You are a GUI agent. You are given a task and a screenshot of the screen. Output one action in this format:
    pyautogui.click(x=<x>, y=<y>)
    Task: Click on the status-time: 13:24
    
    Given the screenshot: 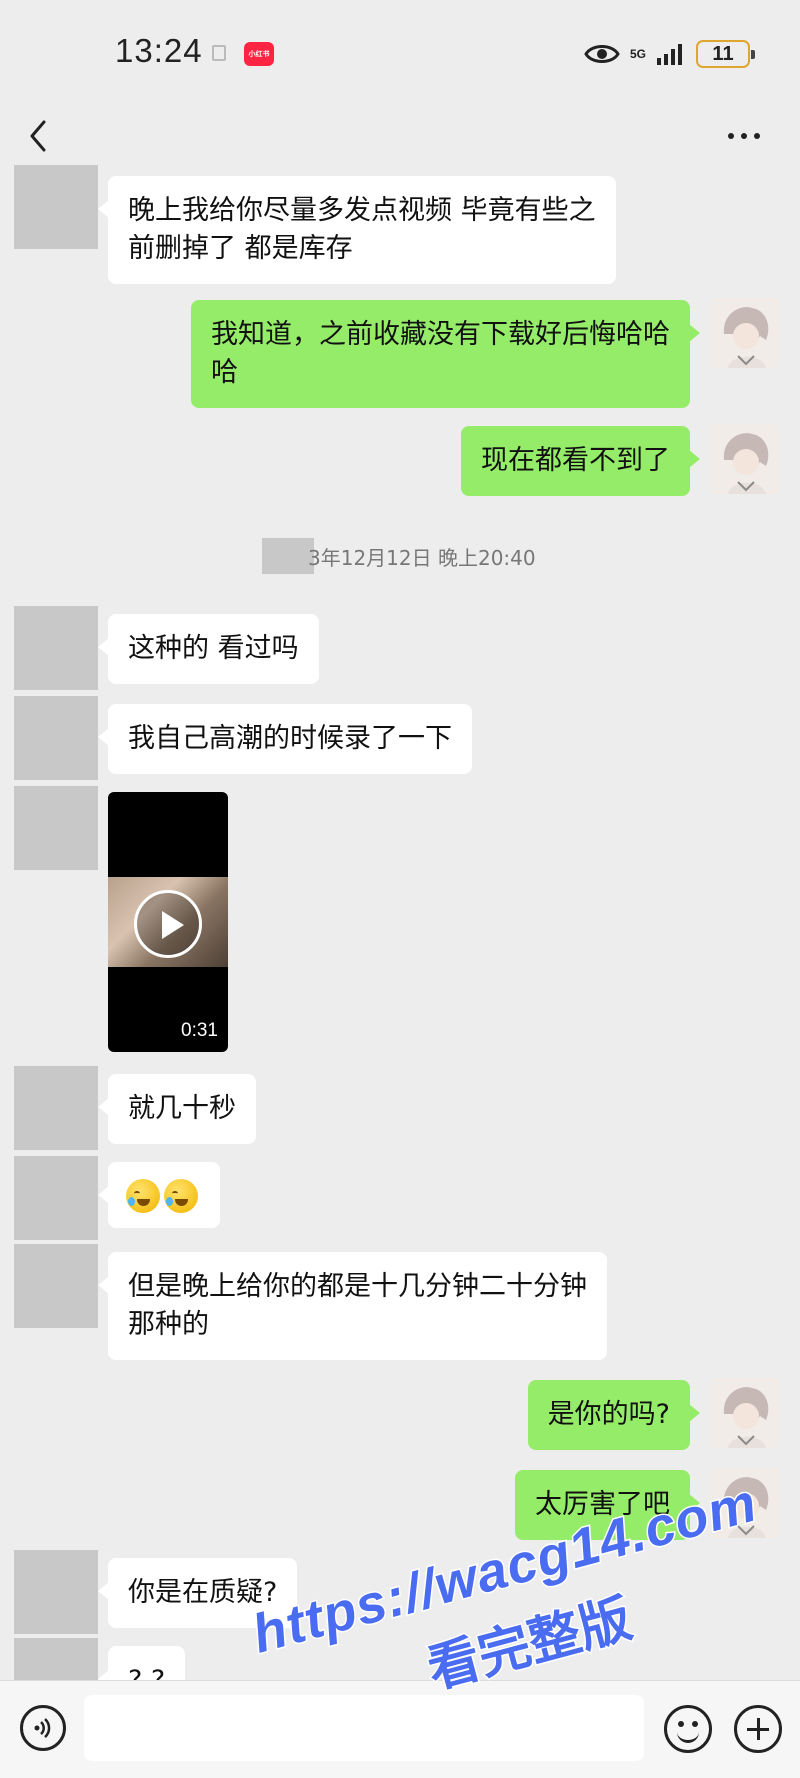 What is the action you would take?
    pyautogui.click(x=159, y=50)
    